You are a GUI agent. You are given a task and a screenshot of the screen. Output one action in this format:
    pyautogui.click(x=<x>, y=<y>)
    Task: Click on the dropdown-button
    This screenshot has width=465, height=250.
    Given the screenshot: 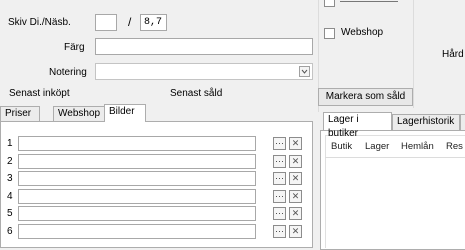 What is the action you would take?
    pyautogui.click(x=304, y=71)
    